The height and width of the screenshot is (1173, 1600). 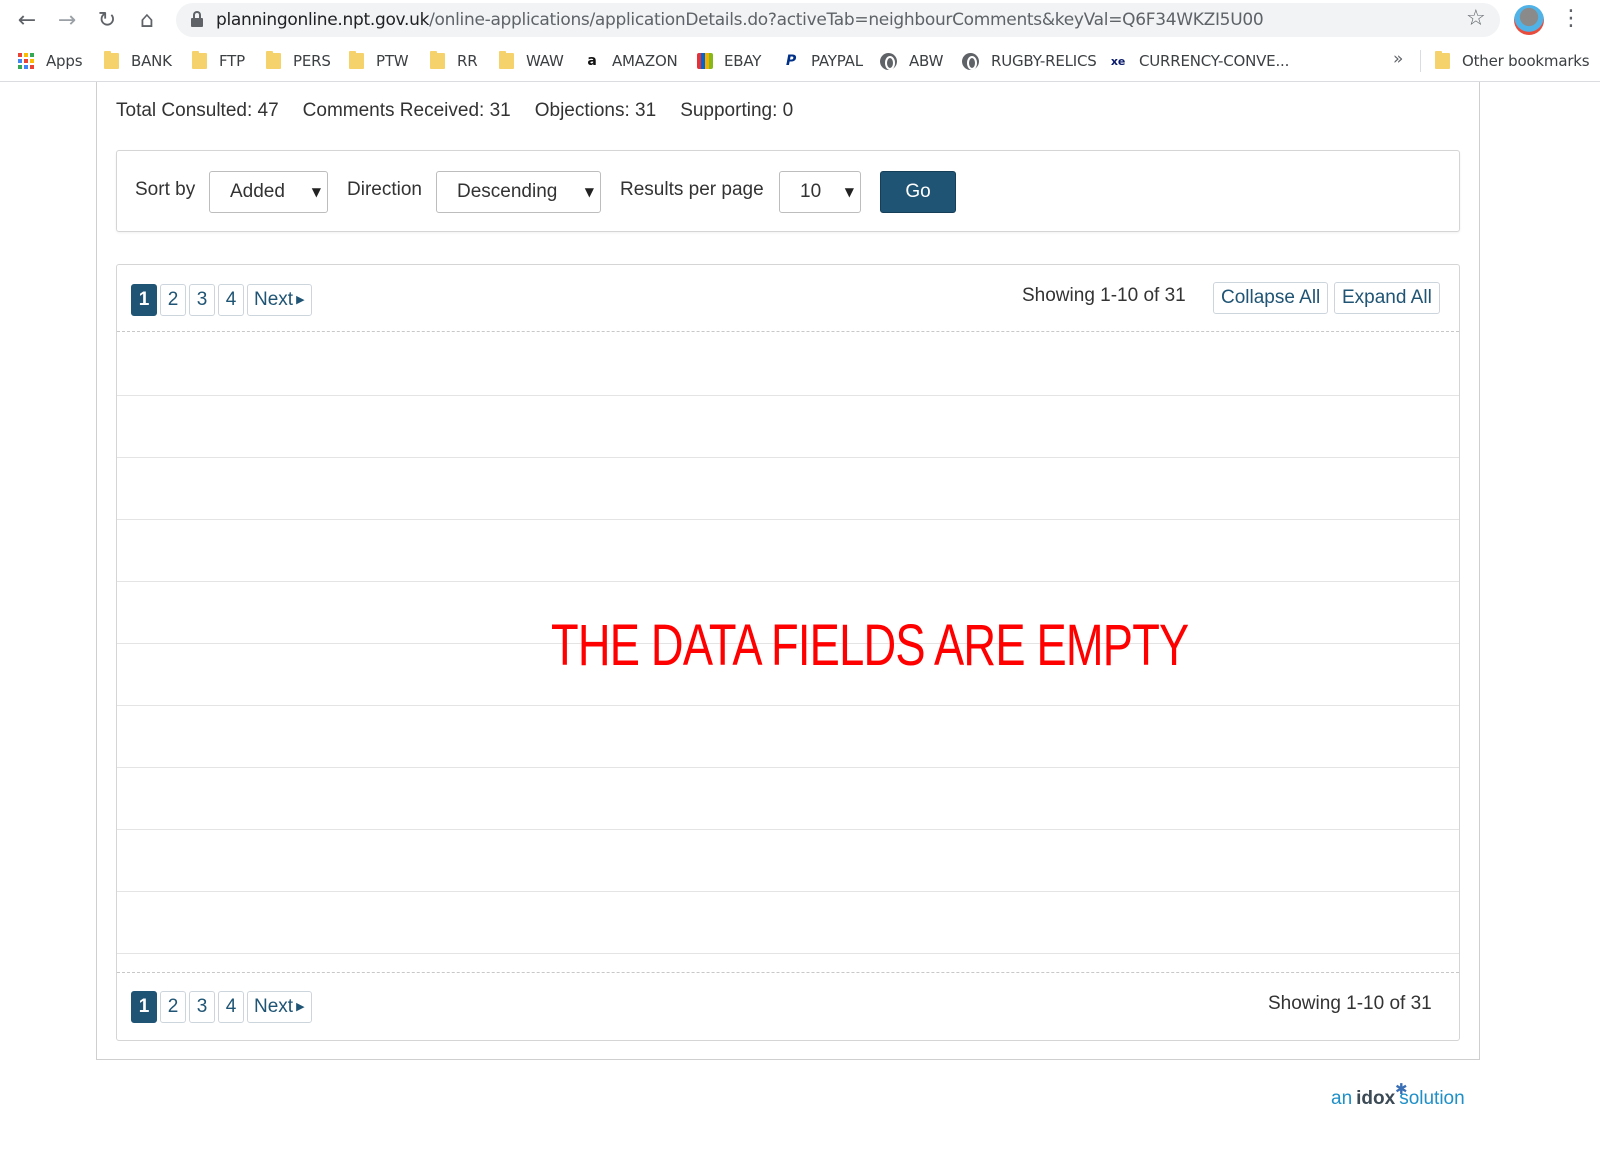 What do you see at coordinates (1432, 1098) in the screenshot?
I see `logo-solution: solution` at bounding box center [1432, 1098].